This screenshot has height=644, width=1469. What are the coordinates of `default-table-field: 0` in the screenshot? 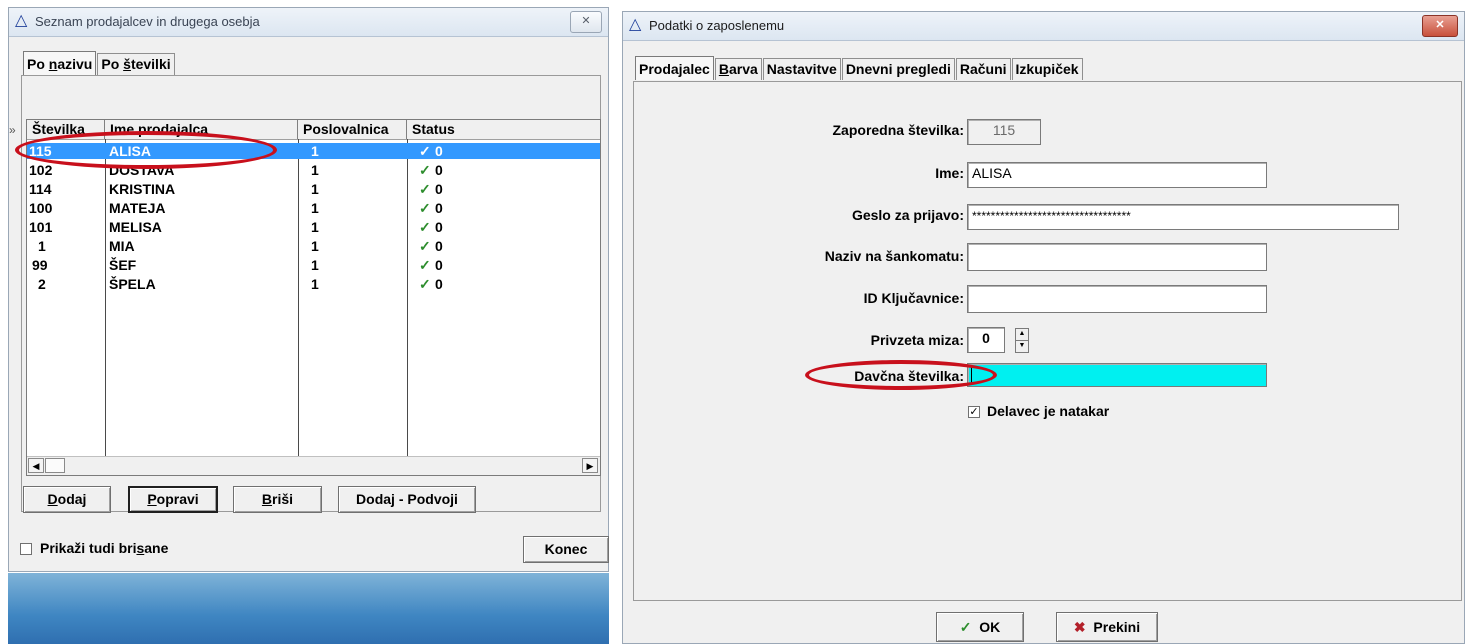 It's located at (986, 340).